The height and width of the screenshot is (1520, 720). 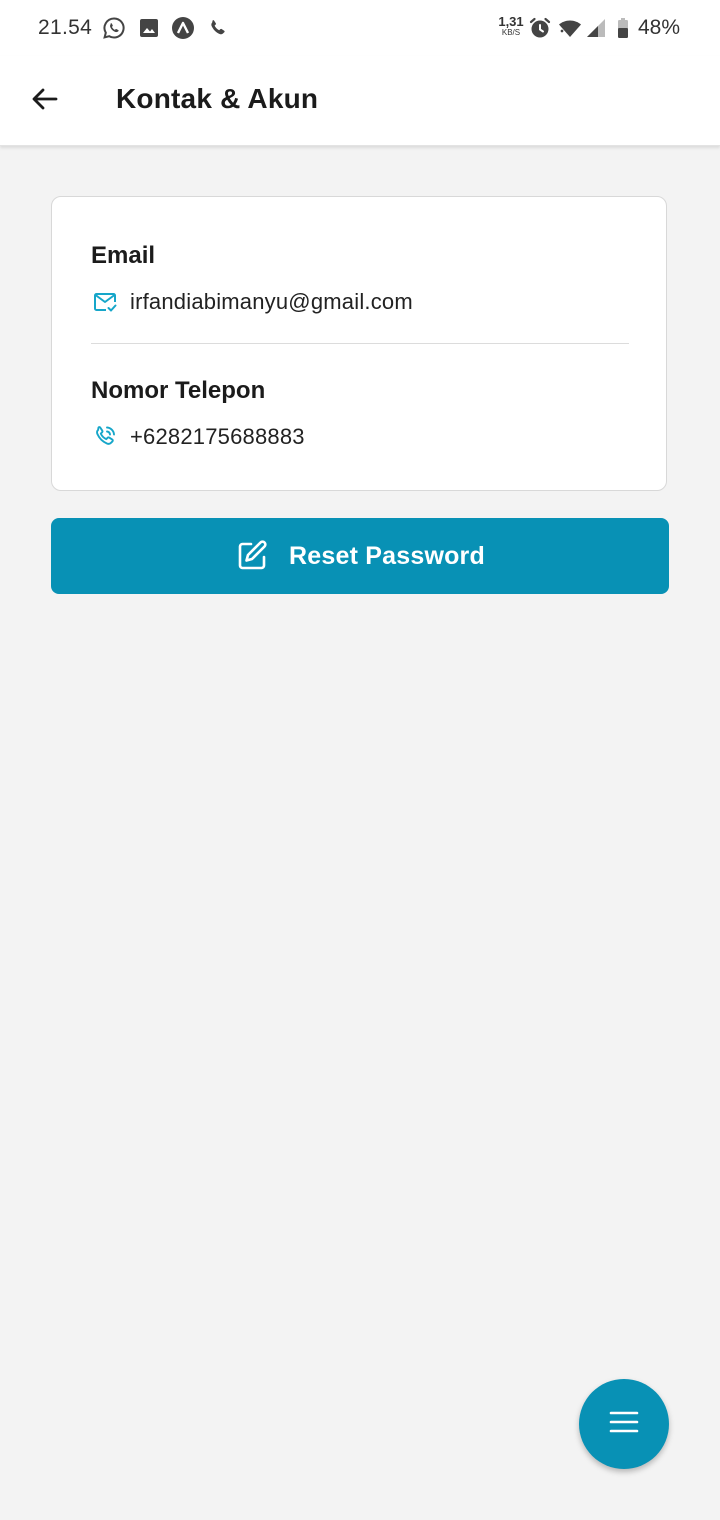 What do you see at coordinates (570, 28) in the screenshot?
I see `wifi-icon` at bounding box center [570, 28].